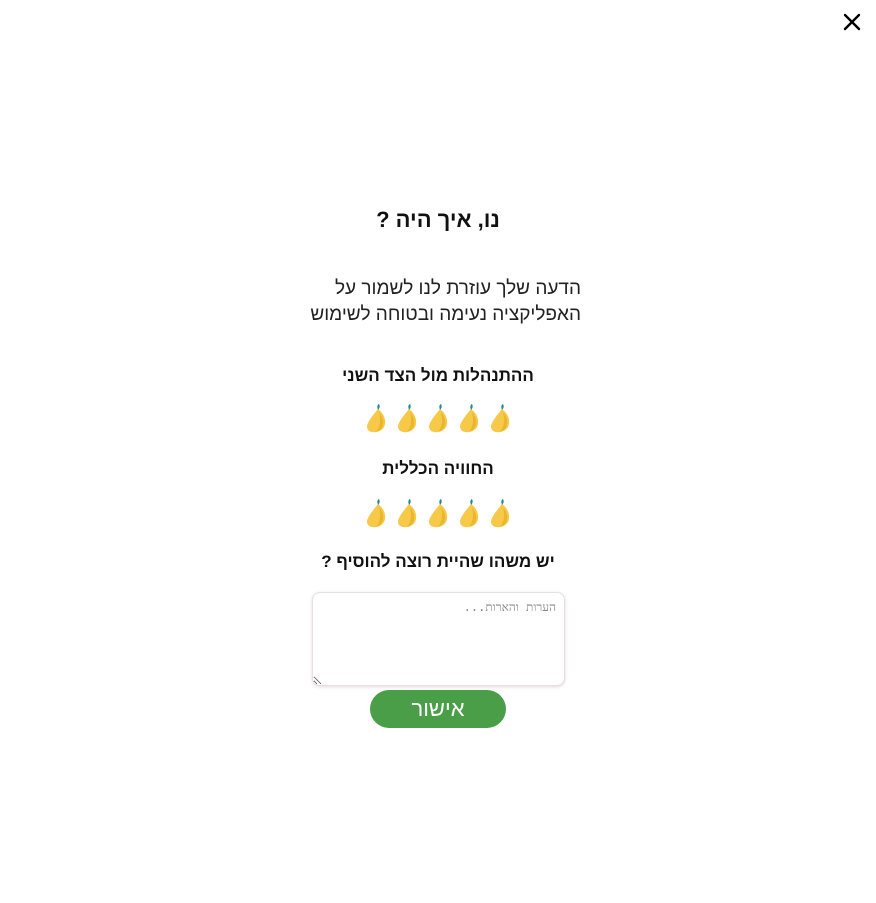 The image size is (876, 903). I want to click on rating-overall, so click(439, 514).